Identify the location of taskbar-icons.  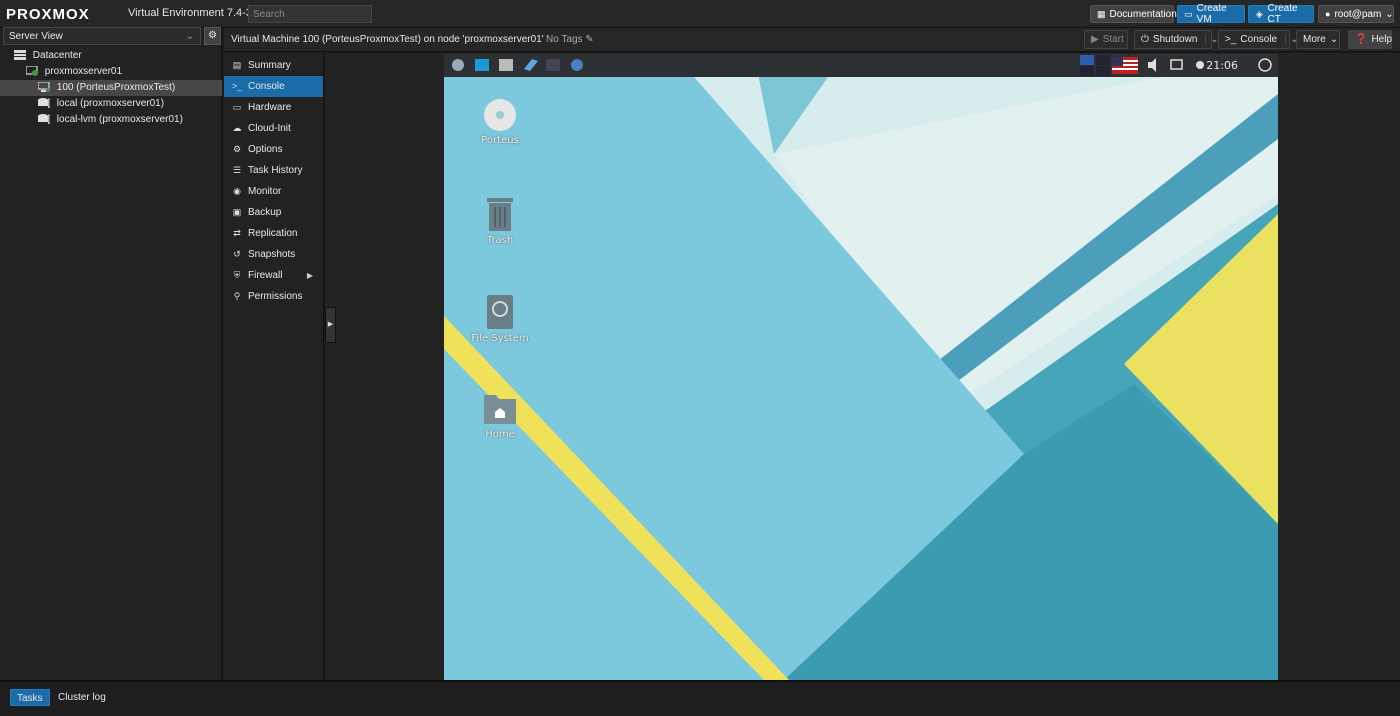
(862, 65).